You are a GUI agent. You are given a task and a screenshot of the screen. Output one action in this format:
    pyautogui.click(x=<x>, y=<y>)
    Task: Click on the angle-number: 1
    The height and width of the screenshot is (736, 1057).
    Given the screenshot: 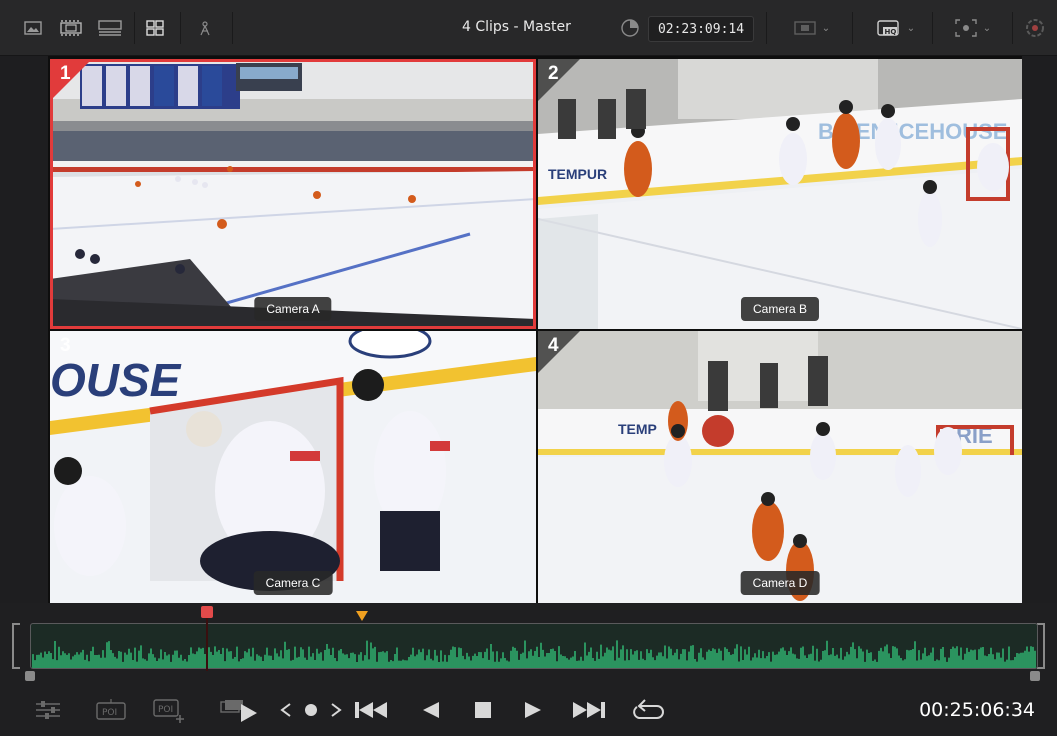 What is the action you would take?
    pyautogui.click(x=65, y=73)
    